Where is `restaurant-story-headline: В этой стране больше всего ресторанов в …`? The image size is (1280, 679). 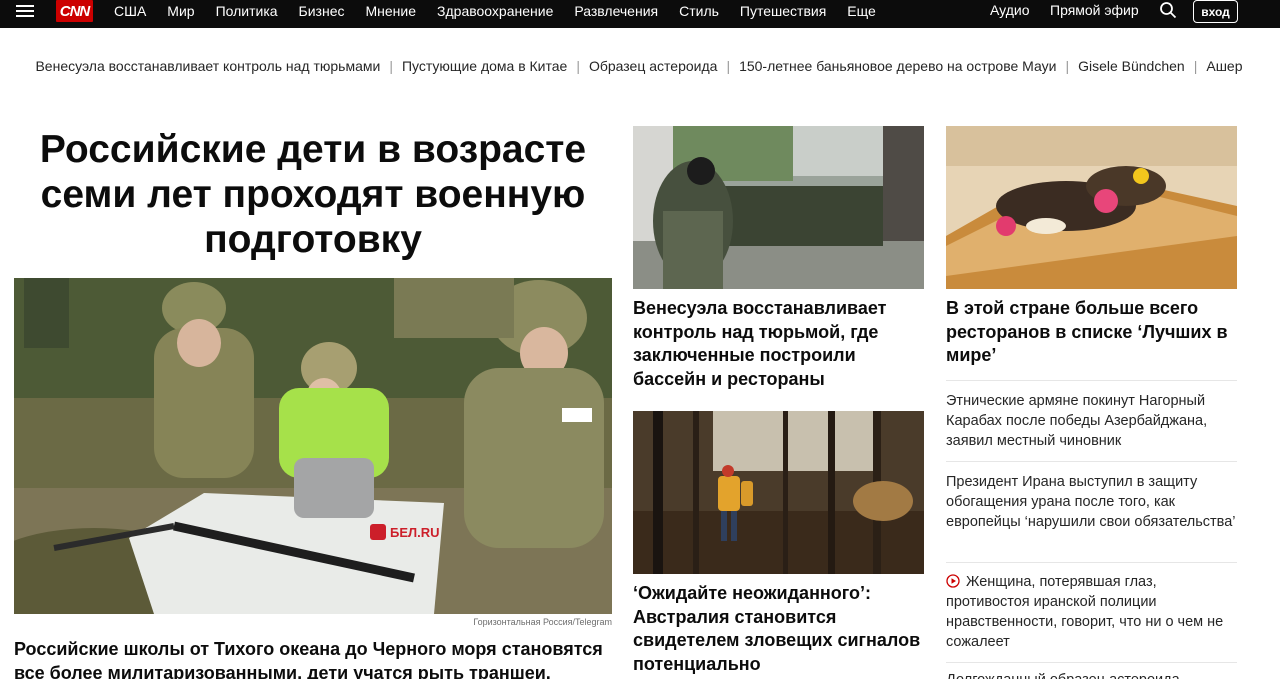
restaurant-story-headline: В этой стране больше всего ресторанов в … is located at coordinates (1091, 332).